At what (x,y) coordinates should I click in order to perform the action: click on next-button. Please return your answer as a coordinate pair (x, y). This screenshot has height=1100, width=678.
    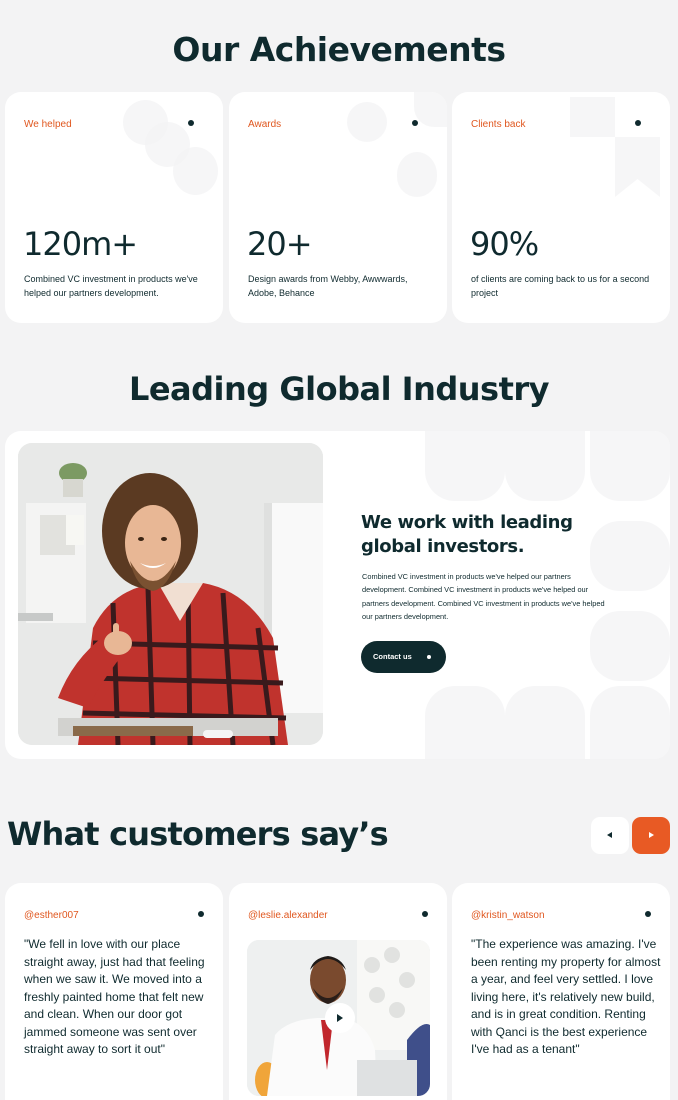
    Looking at the image, I should click on (651, 835).